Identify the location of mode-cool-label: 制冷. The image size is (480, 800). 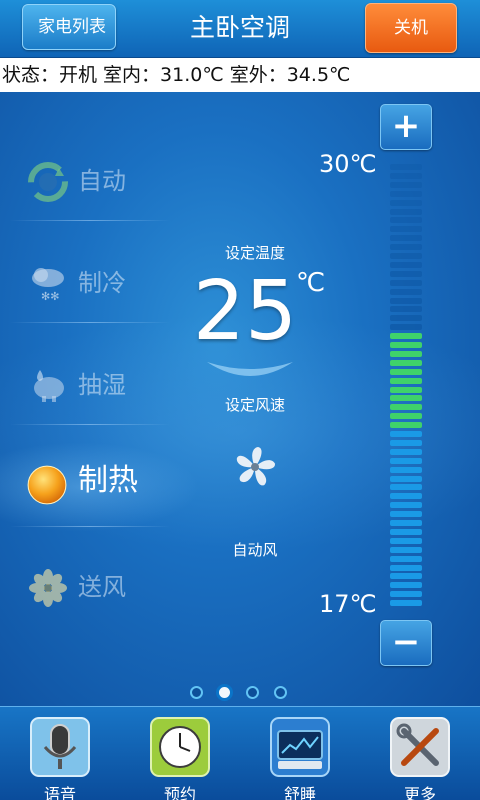
(102, 283).